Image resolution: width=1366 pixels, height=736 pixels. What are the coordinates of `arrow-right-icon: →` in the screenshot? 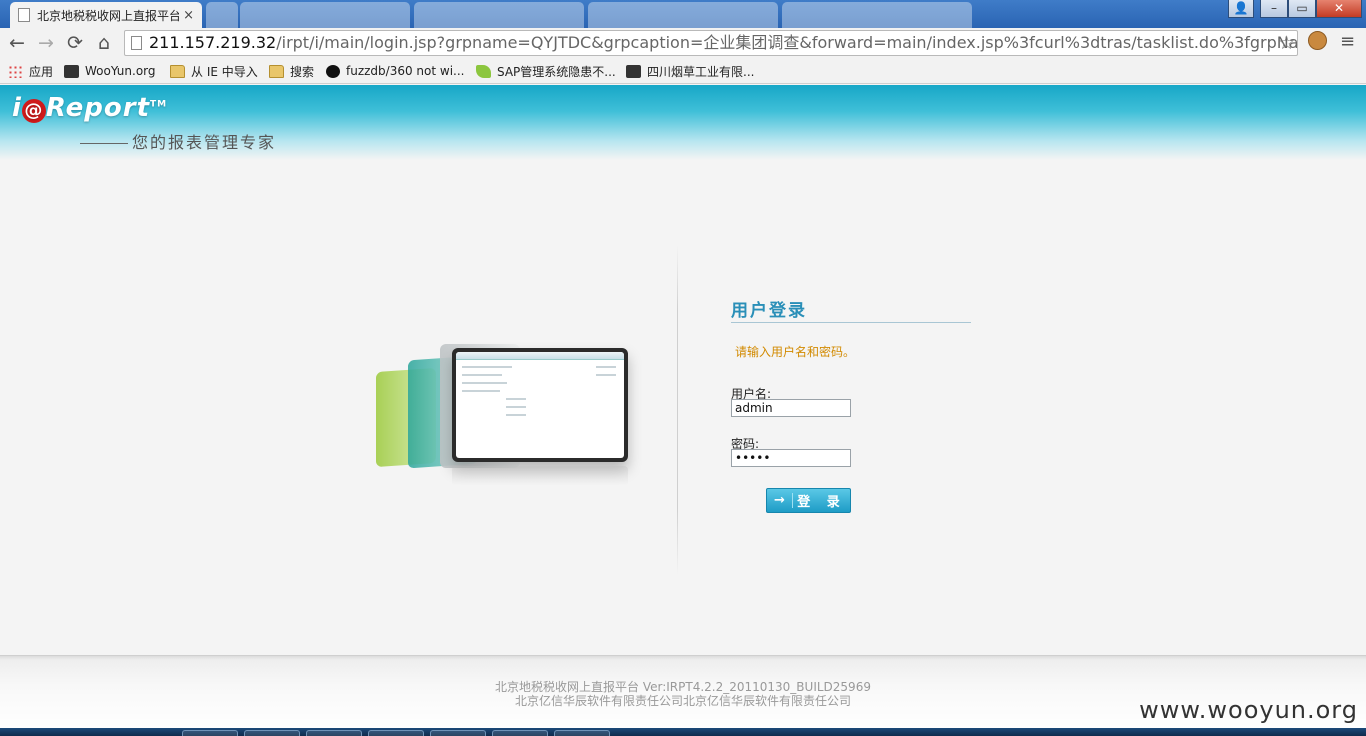 It's located at (780, 500).